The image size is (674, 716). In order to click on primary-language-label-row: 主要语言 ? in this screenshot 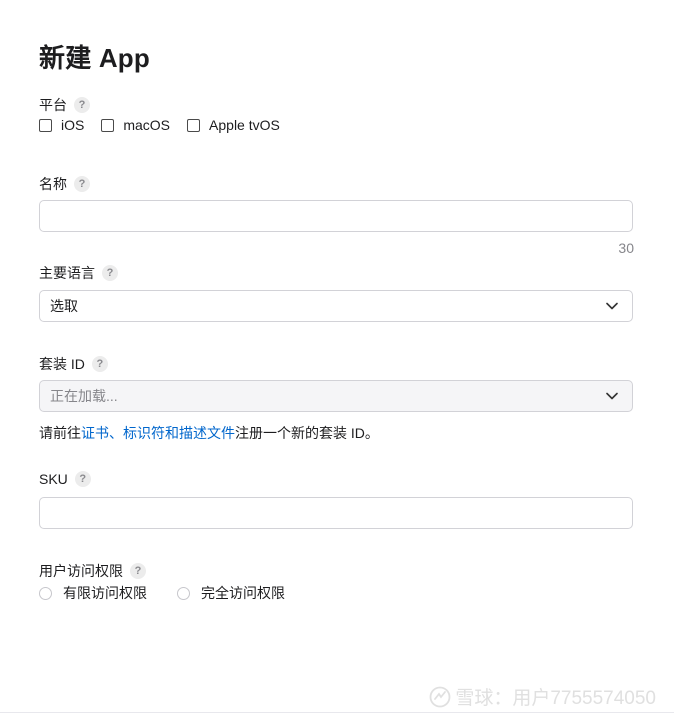, I will do `click(78, 273)`.